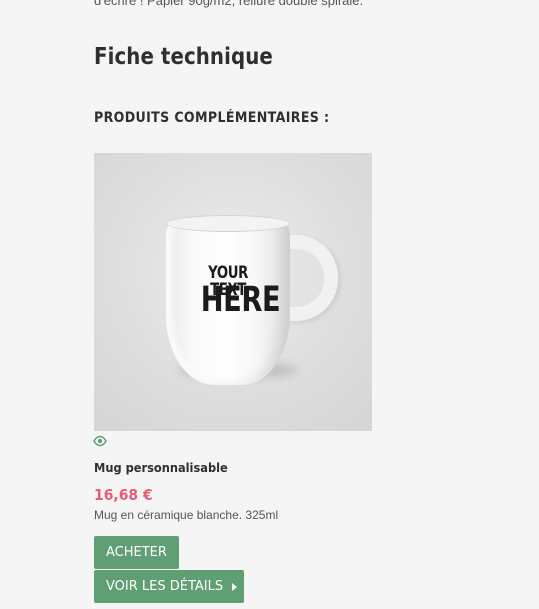 Image resolution: width=539 pixels, height=609 pixels. I want to click on eye-icon, so click(100, 440).